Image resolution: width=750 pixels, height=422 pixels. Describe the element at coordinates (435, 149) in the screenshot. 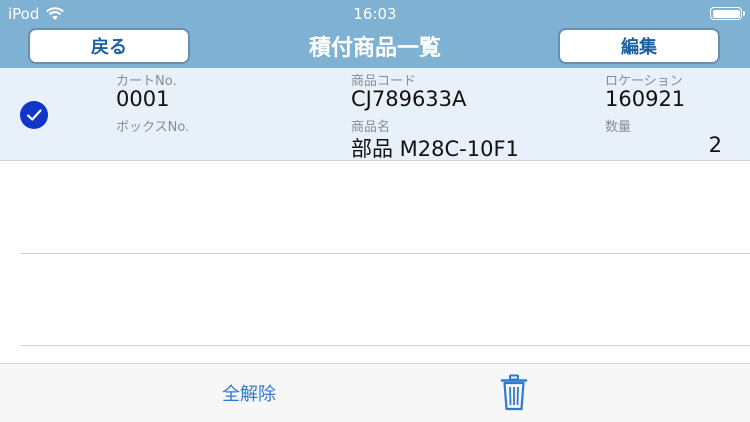

I see `product-name-value: 部品 M28C-10F1` at that location.